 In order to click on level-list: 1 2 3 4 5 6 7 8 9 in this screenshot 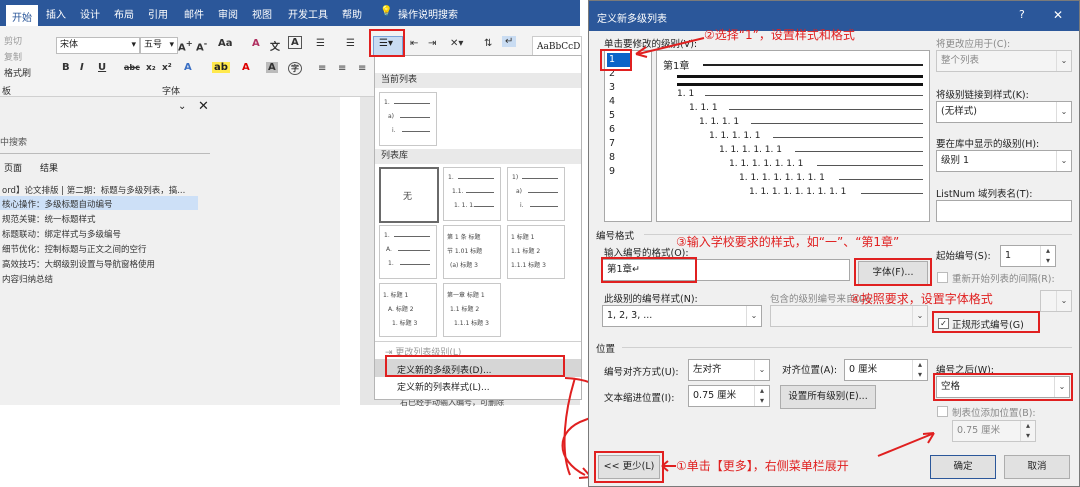, I will do `click(628, 136)`.